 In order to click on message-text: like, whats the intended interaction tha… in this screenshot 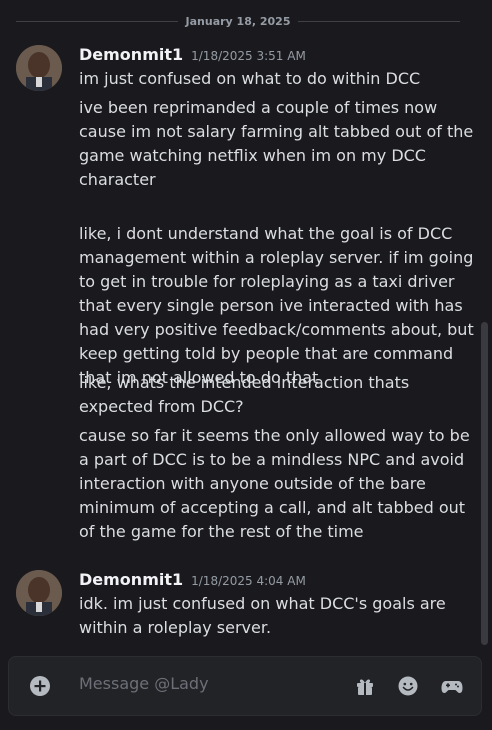, I will do `click(244, 394)`.